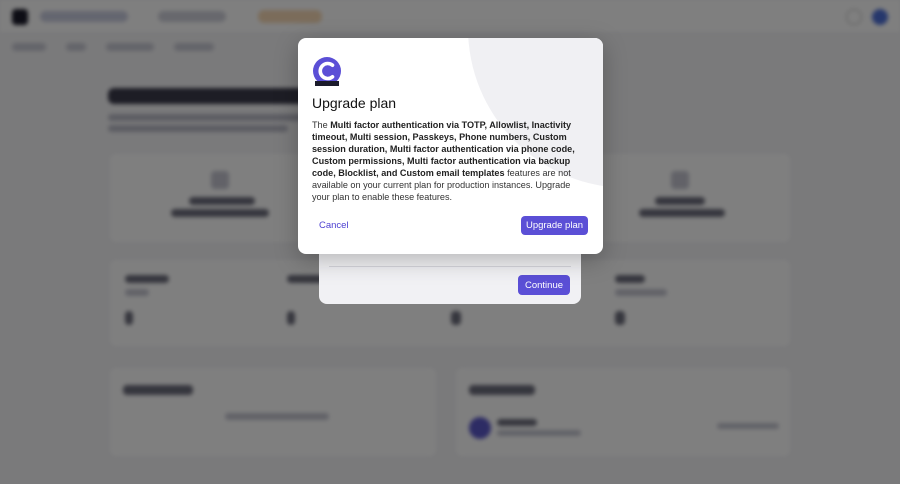 This screenshot has width=900, height=484. Describe the element at coordinates (327, 71) in the screenshot. I see `logto-logo-icon` at that location.